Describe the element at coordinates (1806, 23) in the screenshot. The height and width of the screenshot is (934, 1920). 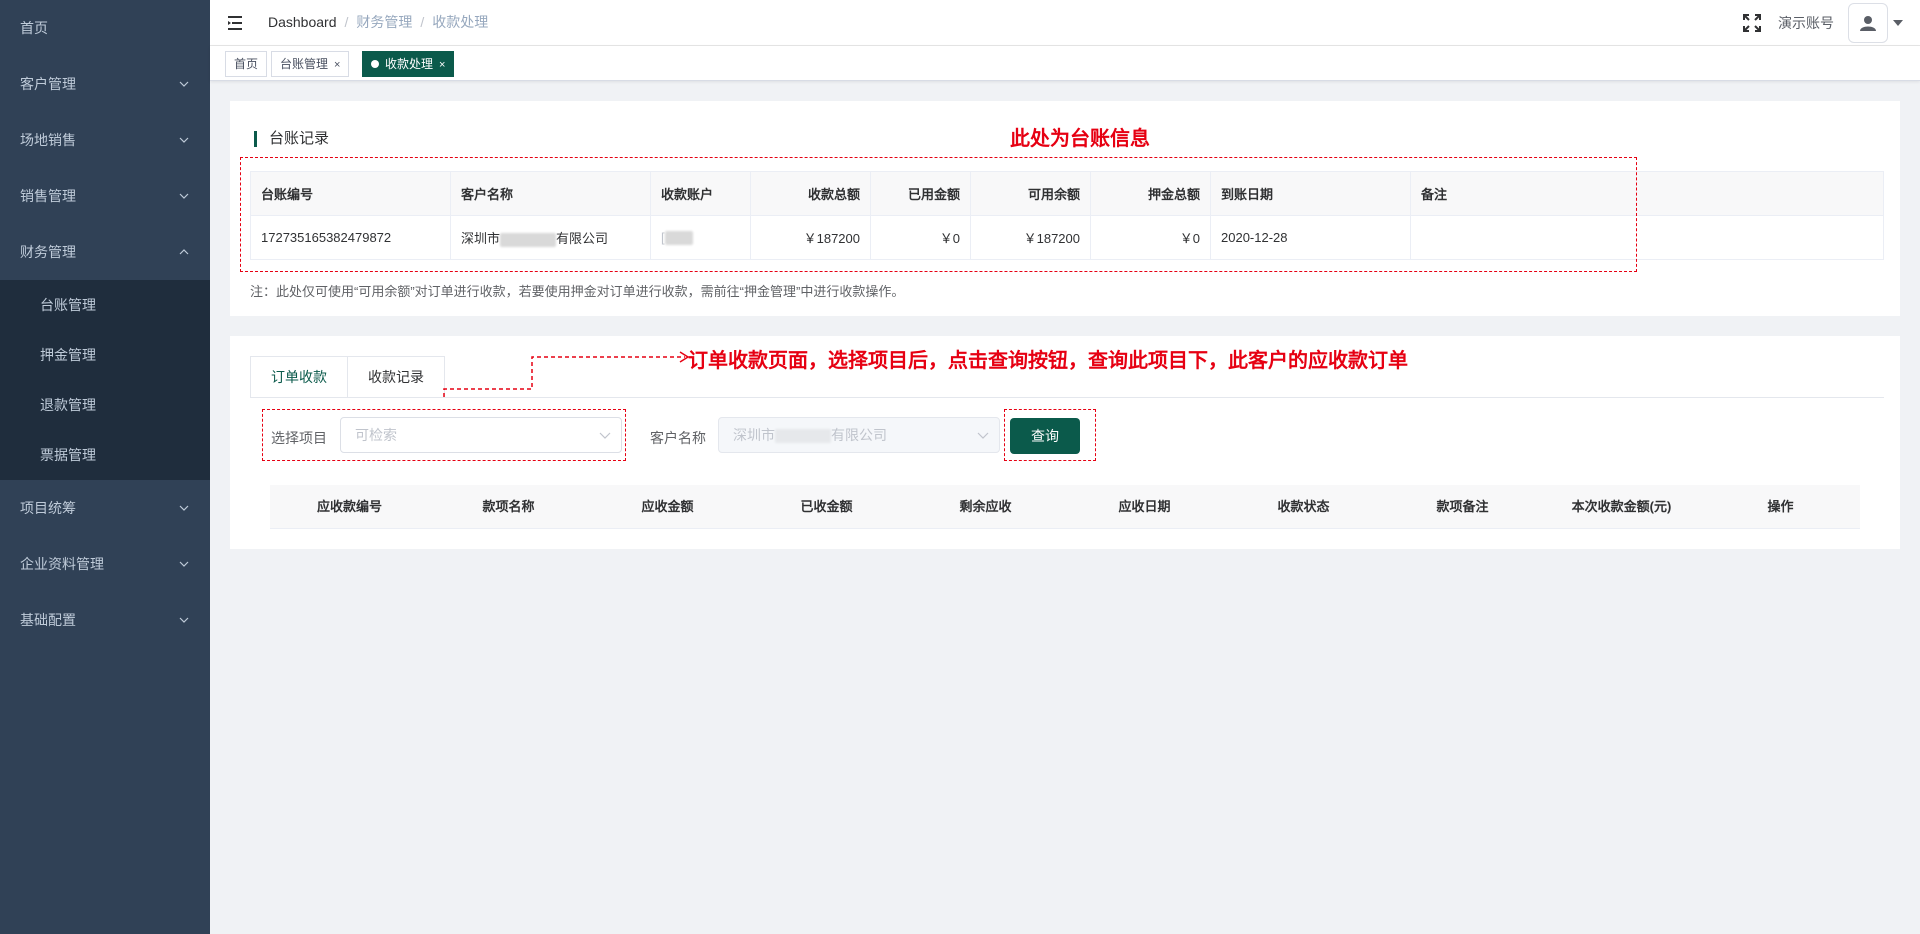
I see `account-name: 演示账号` at that location.